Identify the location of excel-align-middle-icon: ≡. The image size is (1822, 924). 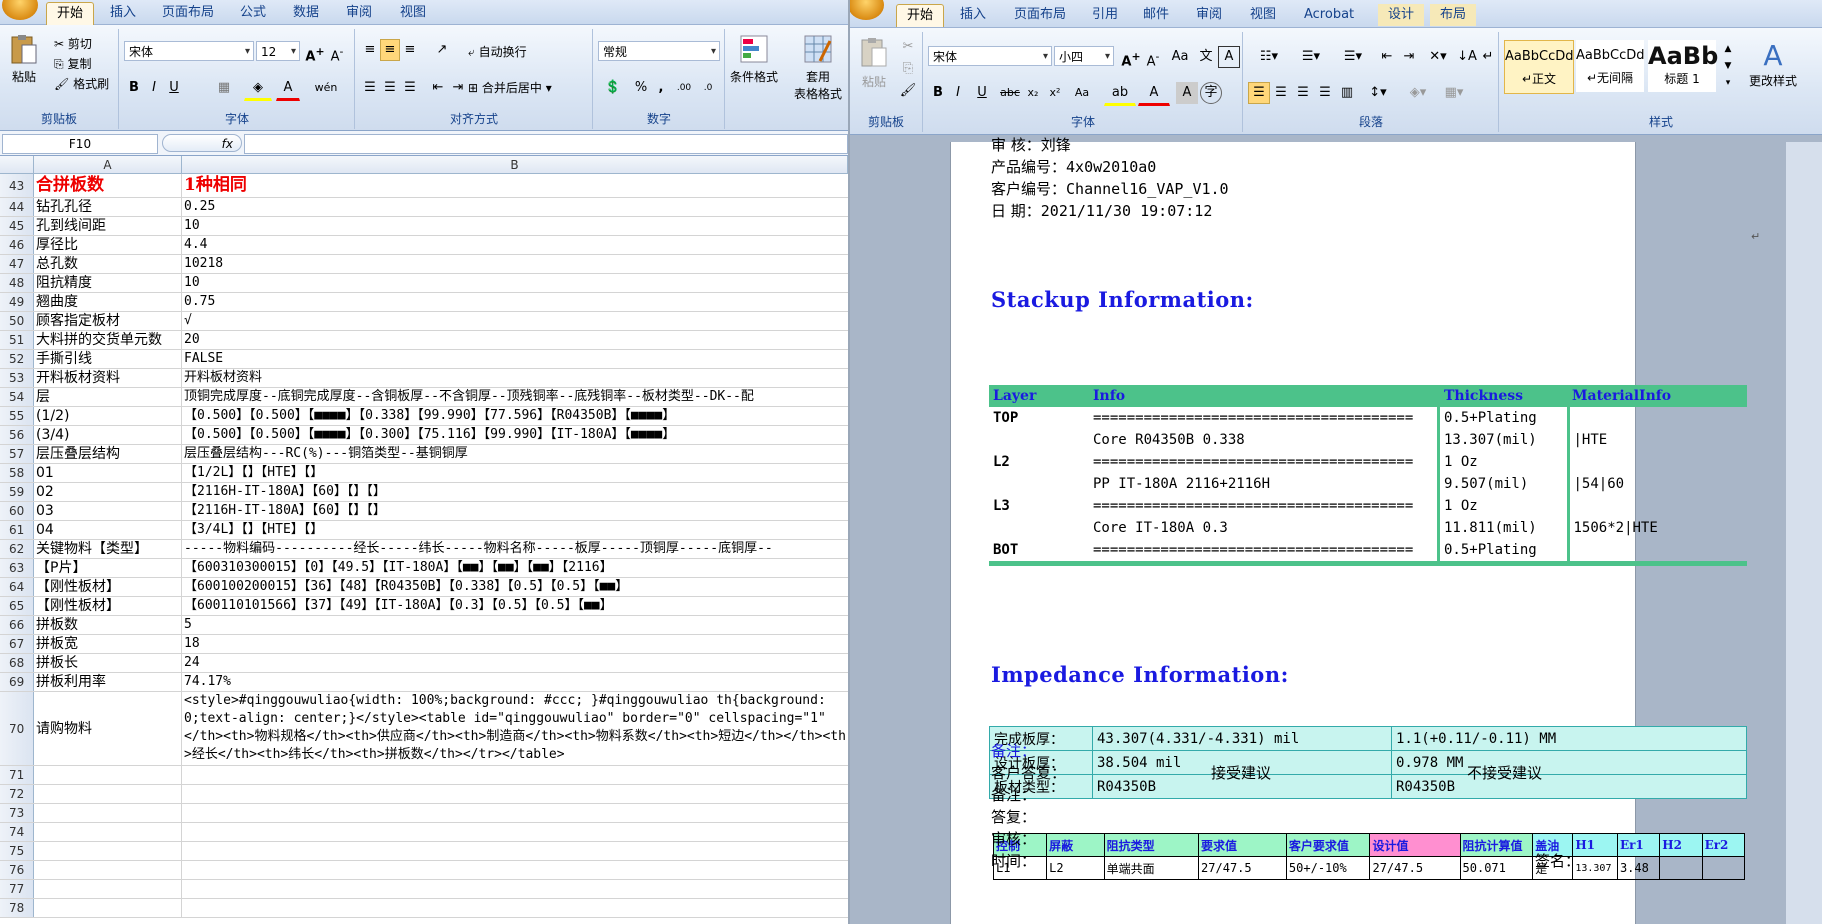
(390, 50).